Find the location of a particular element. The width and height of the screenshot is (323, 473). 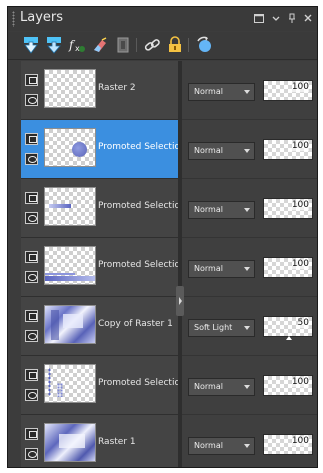

close-icon is located at coordinates (308, 18).